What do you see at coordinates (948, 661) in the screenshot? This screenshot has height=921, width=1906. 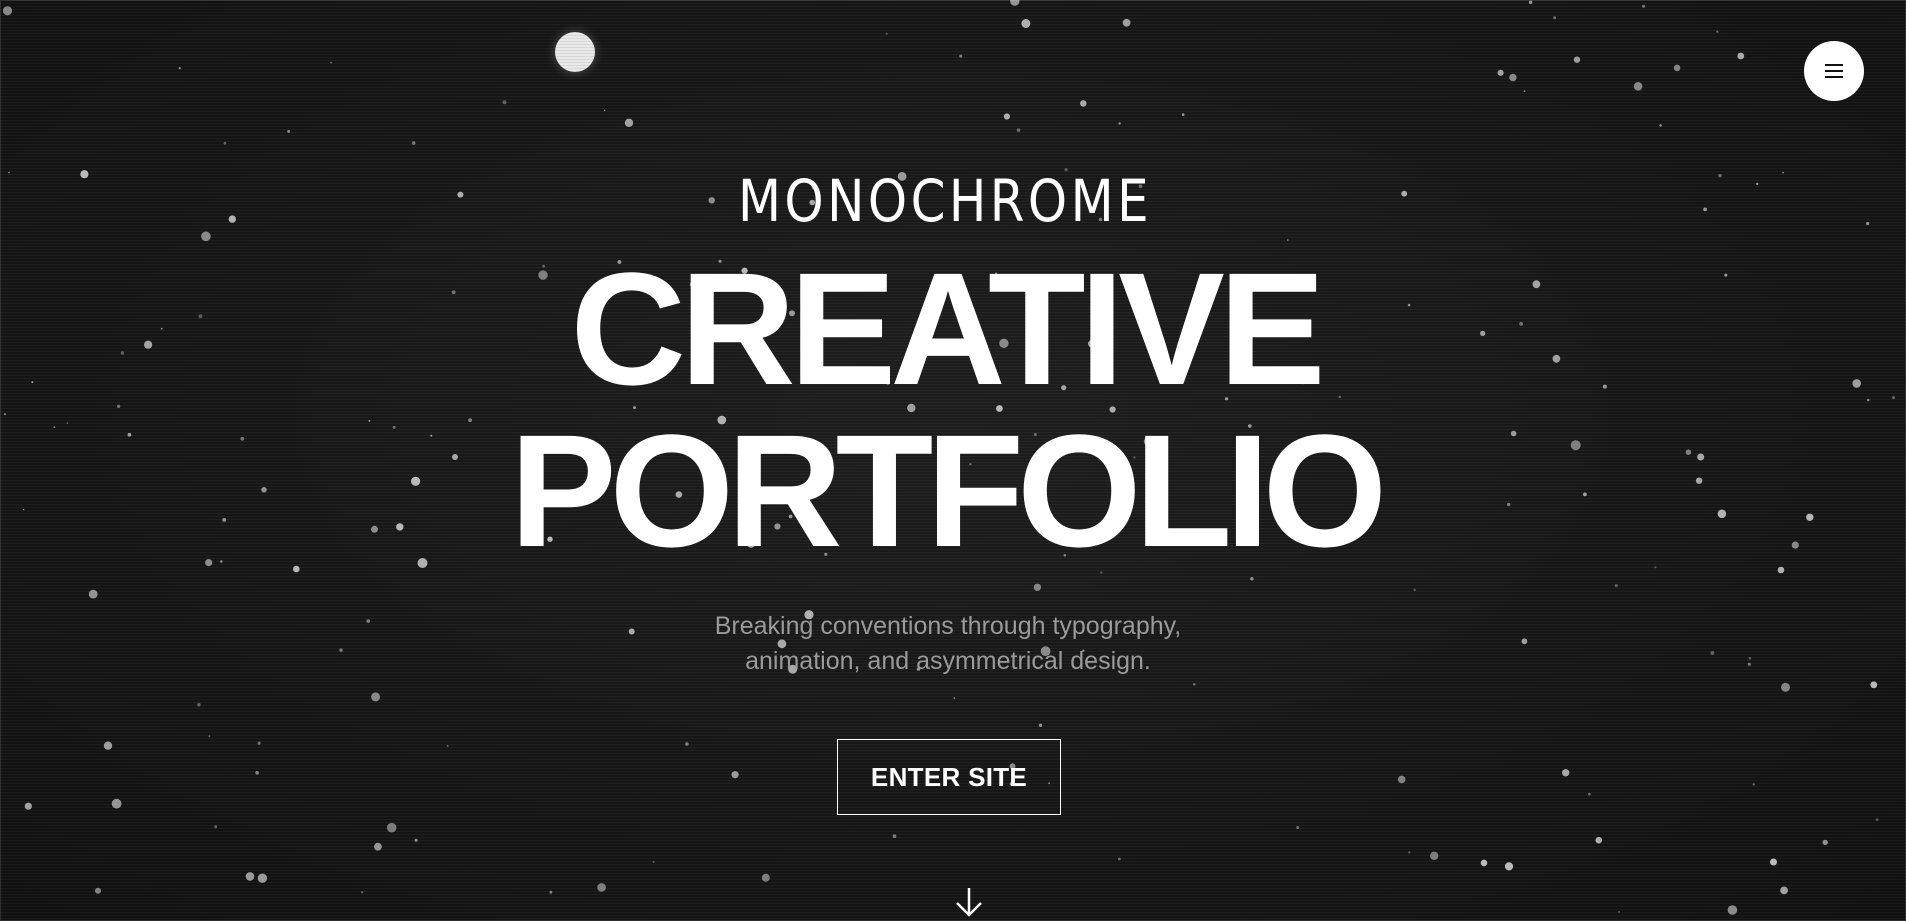 I see `hero-tagline-line2: animation, and asymmetrical design.` at bounding box center [948, 661].